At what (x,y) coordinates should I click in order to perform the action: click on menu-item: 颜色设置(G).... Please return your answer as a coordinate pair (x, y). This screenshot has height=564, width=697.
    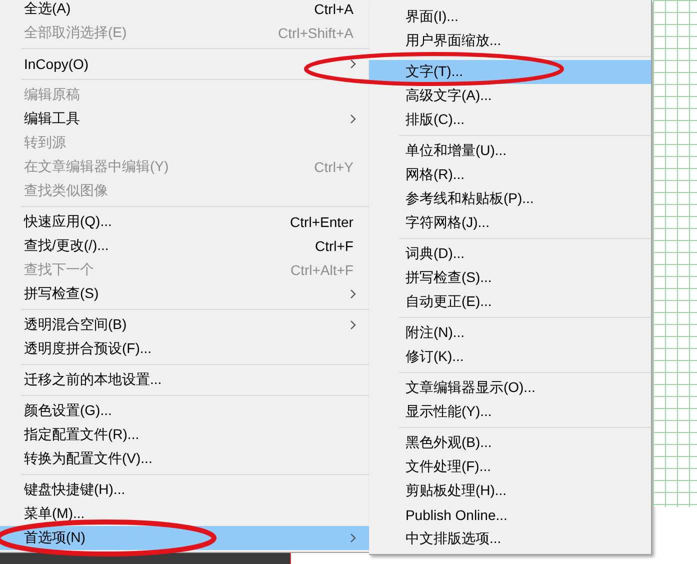
    Looking at the image, I should click on (185, 411).